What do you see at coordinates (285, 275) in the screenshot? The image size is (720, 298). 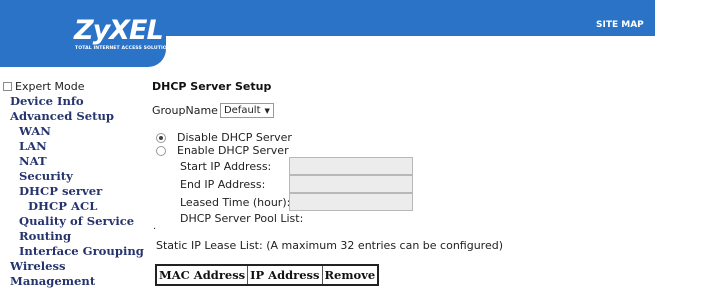 I see `column-ip-address: IP Address` at bounding box center [285, 275].